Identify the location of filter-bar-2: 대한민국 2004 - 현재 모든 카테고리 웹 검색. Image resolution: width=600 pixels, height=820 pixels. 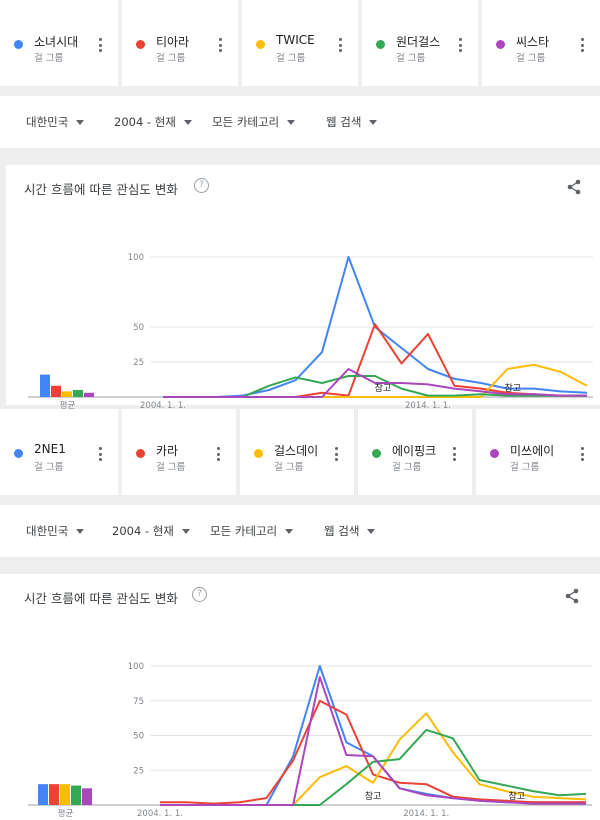
(300, 531).